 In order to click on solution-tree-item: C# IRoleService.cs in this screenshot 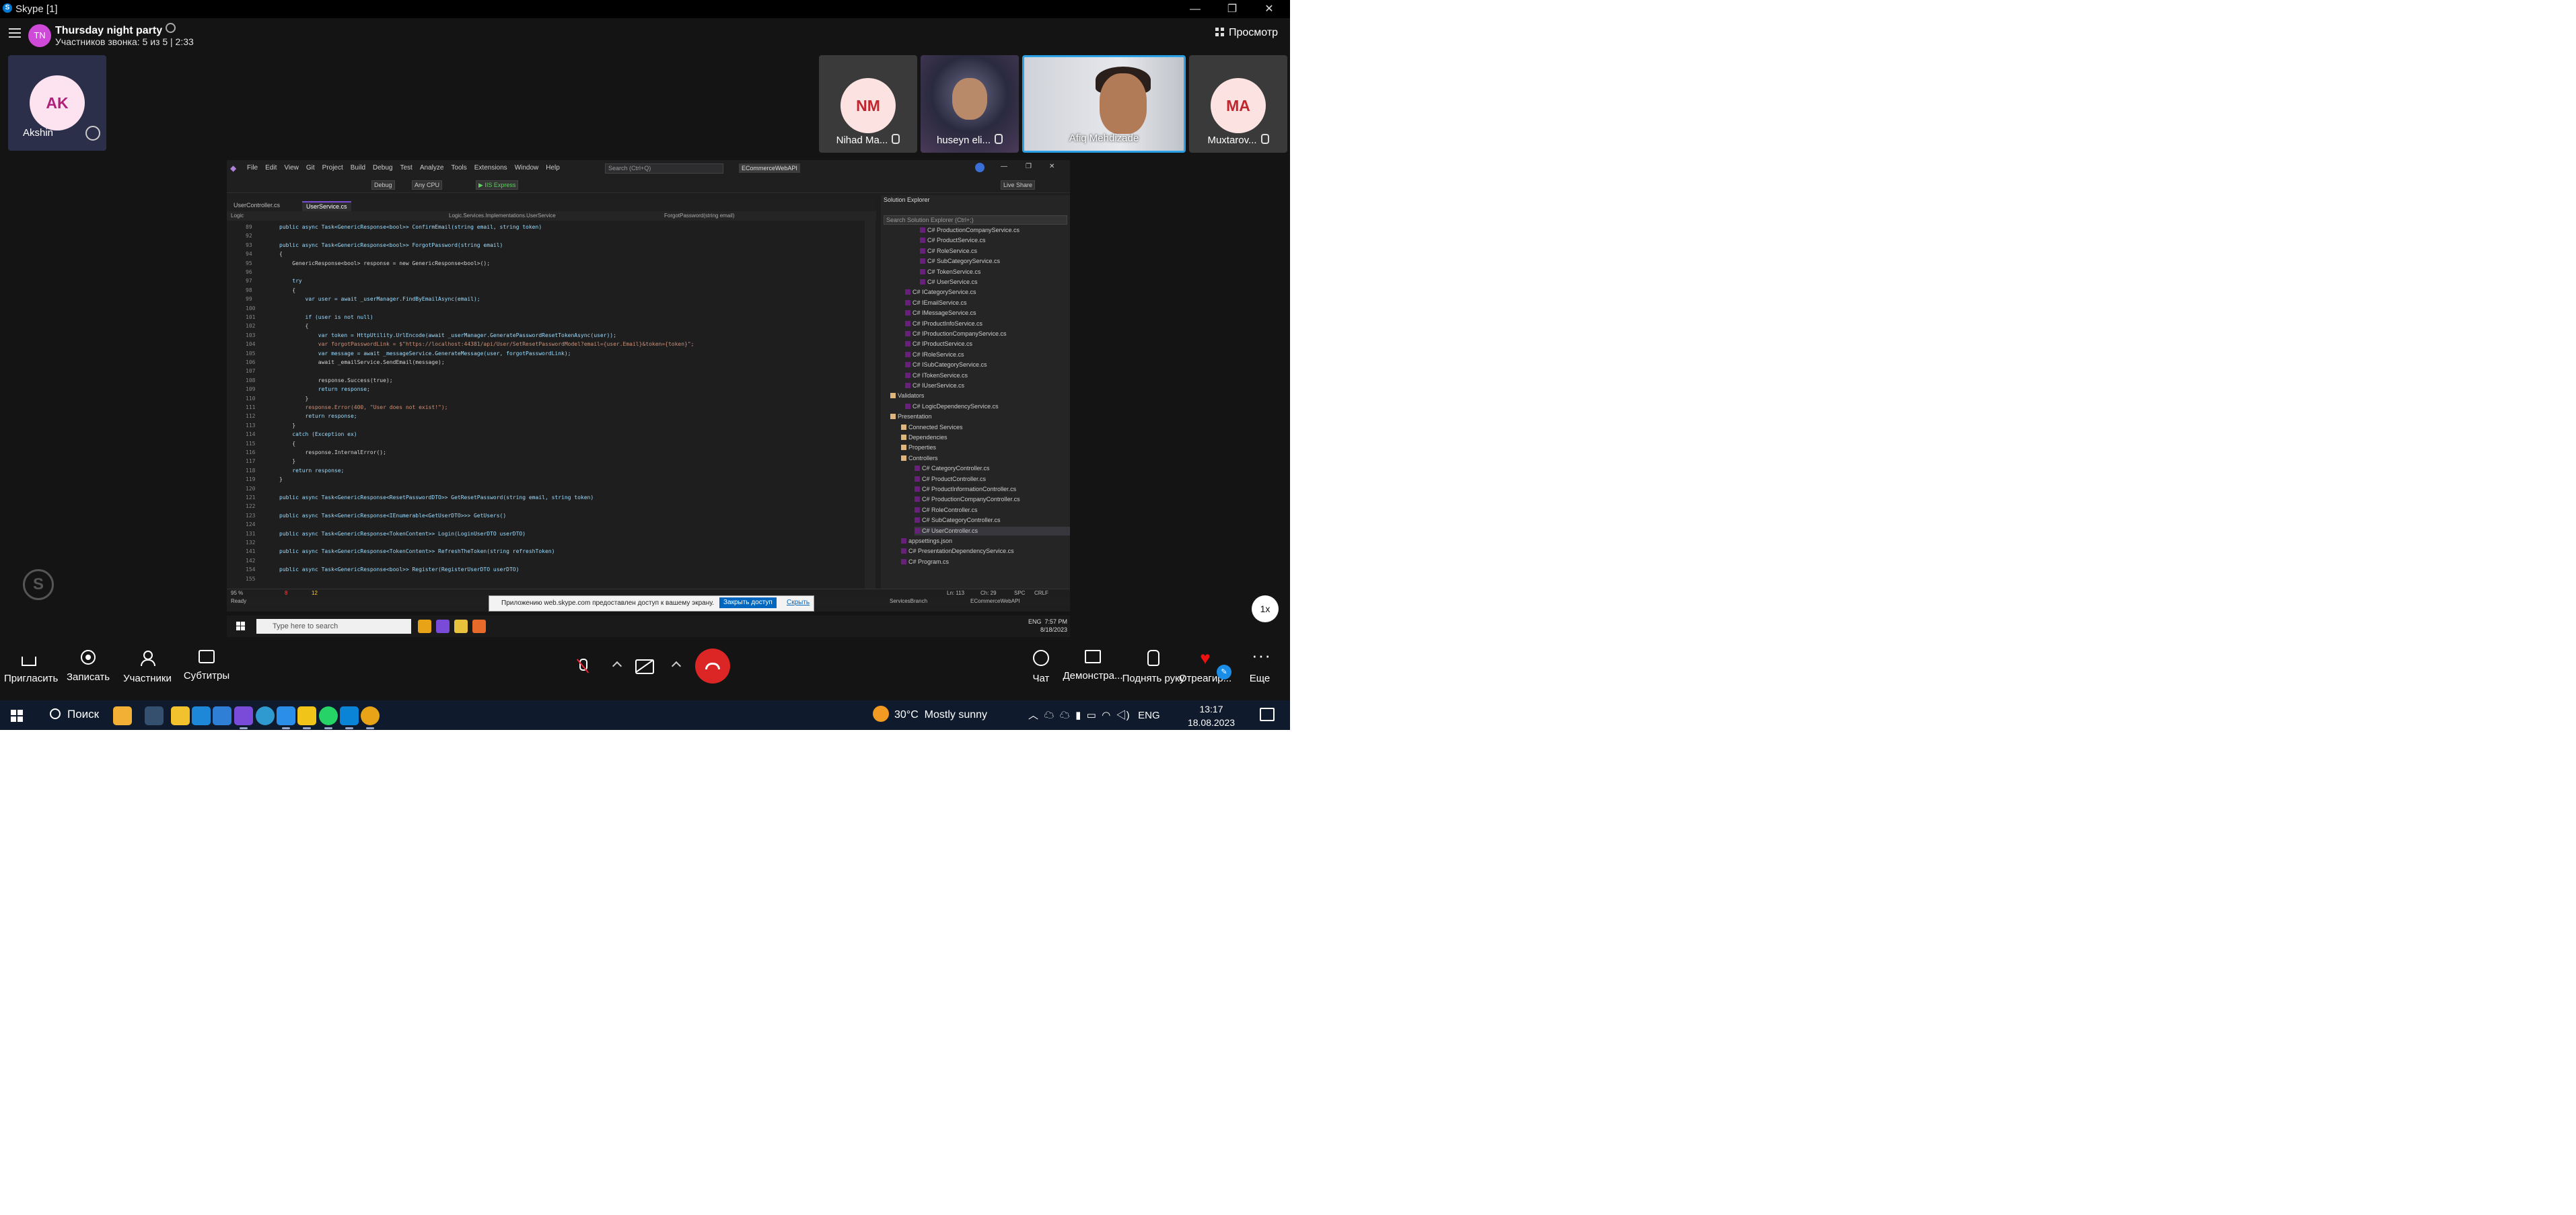, I will do `click(987, 355)`.